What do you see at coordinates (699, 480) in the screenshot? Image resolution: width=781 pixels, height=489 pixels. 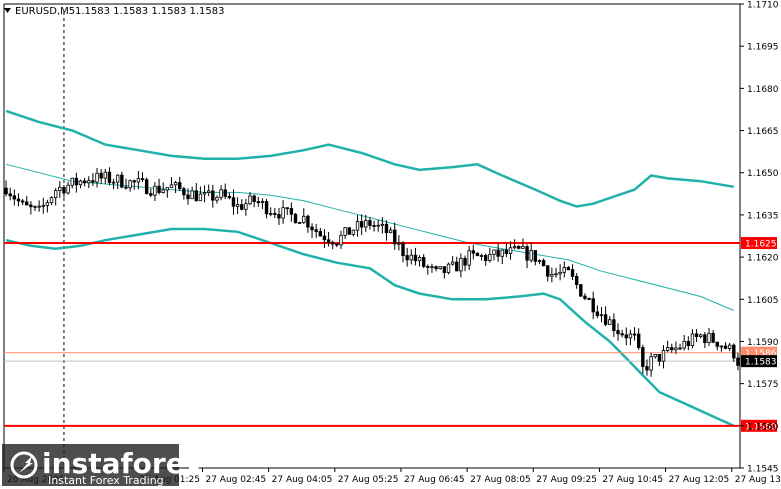 I see `x-tick-label: 27 Aug 12:05` at bounding box center [699, 480].